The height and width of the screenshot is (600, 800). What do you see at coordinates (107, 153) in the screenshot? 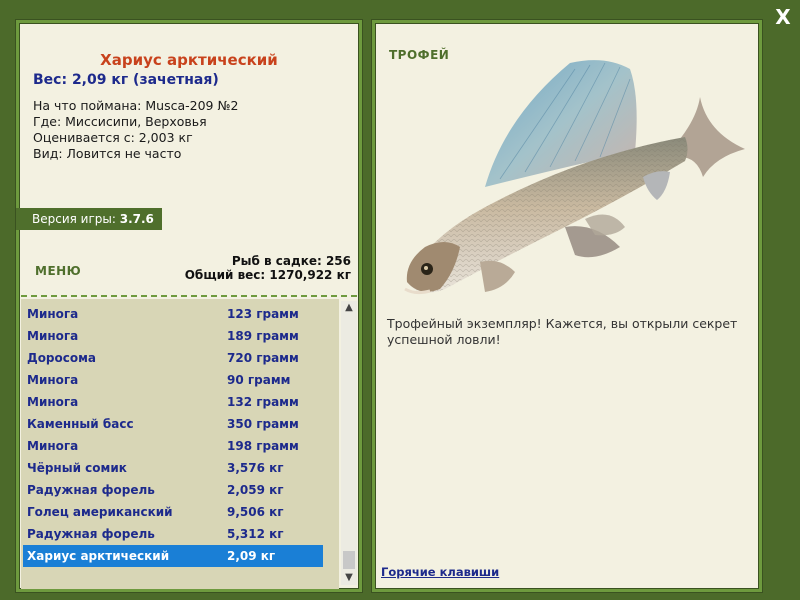
I see `rarity-info: Вид: Ловится не часто` at bounding box center [107, 153].